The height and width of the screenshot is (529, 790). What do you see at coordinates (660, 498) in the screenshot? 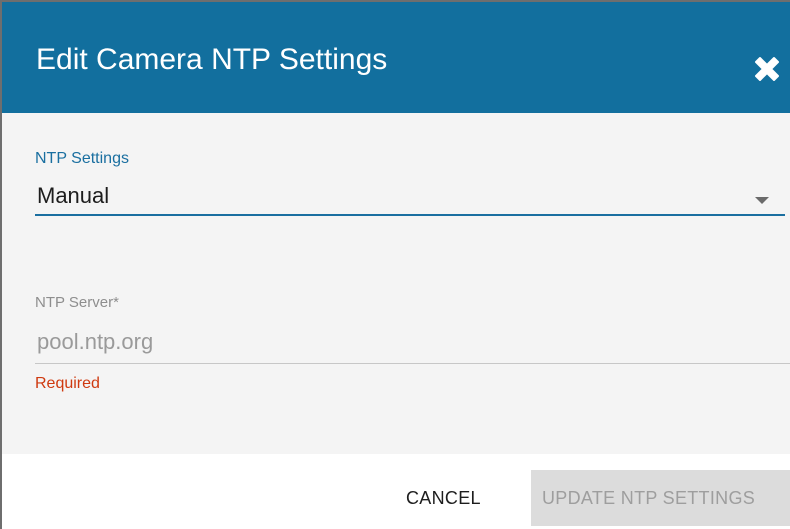
I see `update-ntp-settings-button: UPDATE NTP SETTINGS` at bounding box center [660, 498].